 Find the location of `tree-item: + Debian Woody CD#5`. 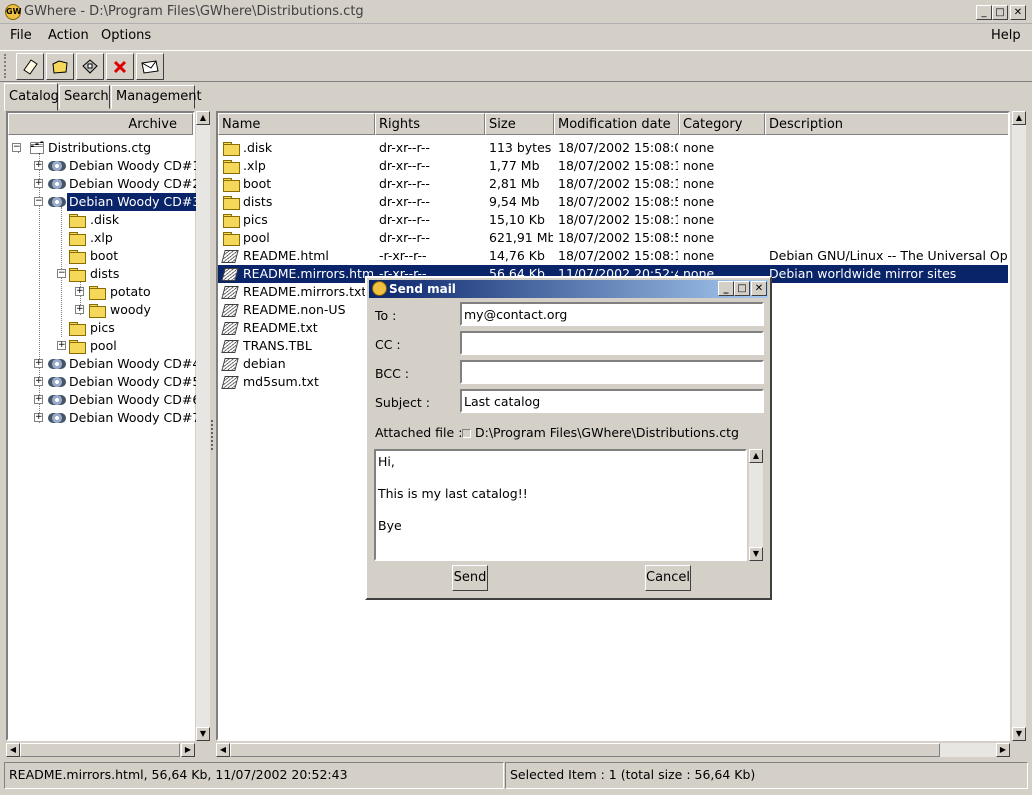

tree-item: + Debian Woody CD#5 is located at coordinates (106, 382).